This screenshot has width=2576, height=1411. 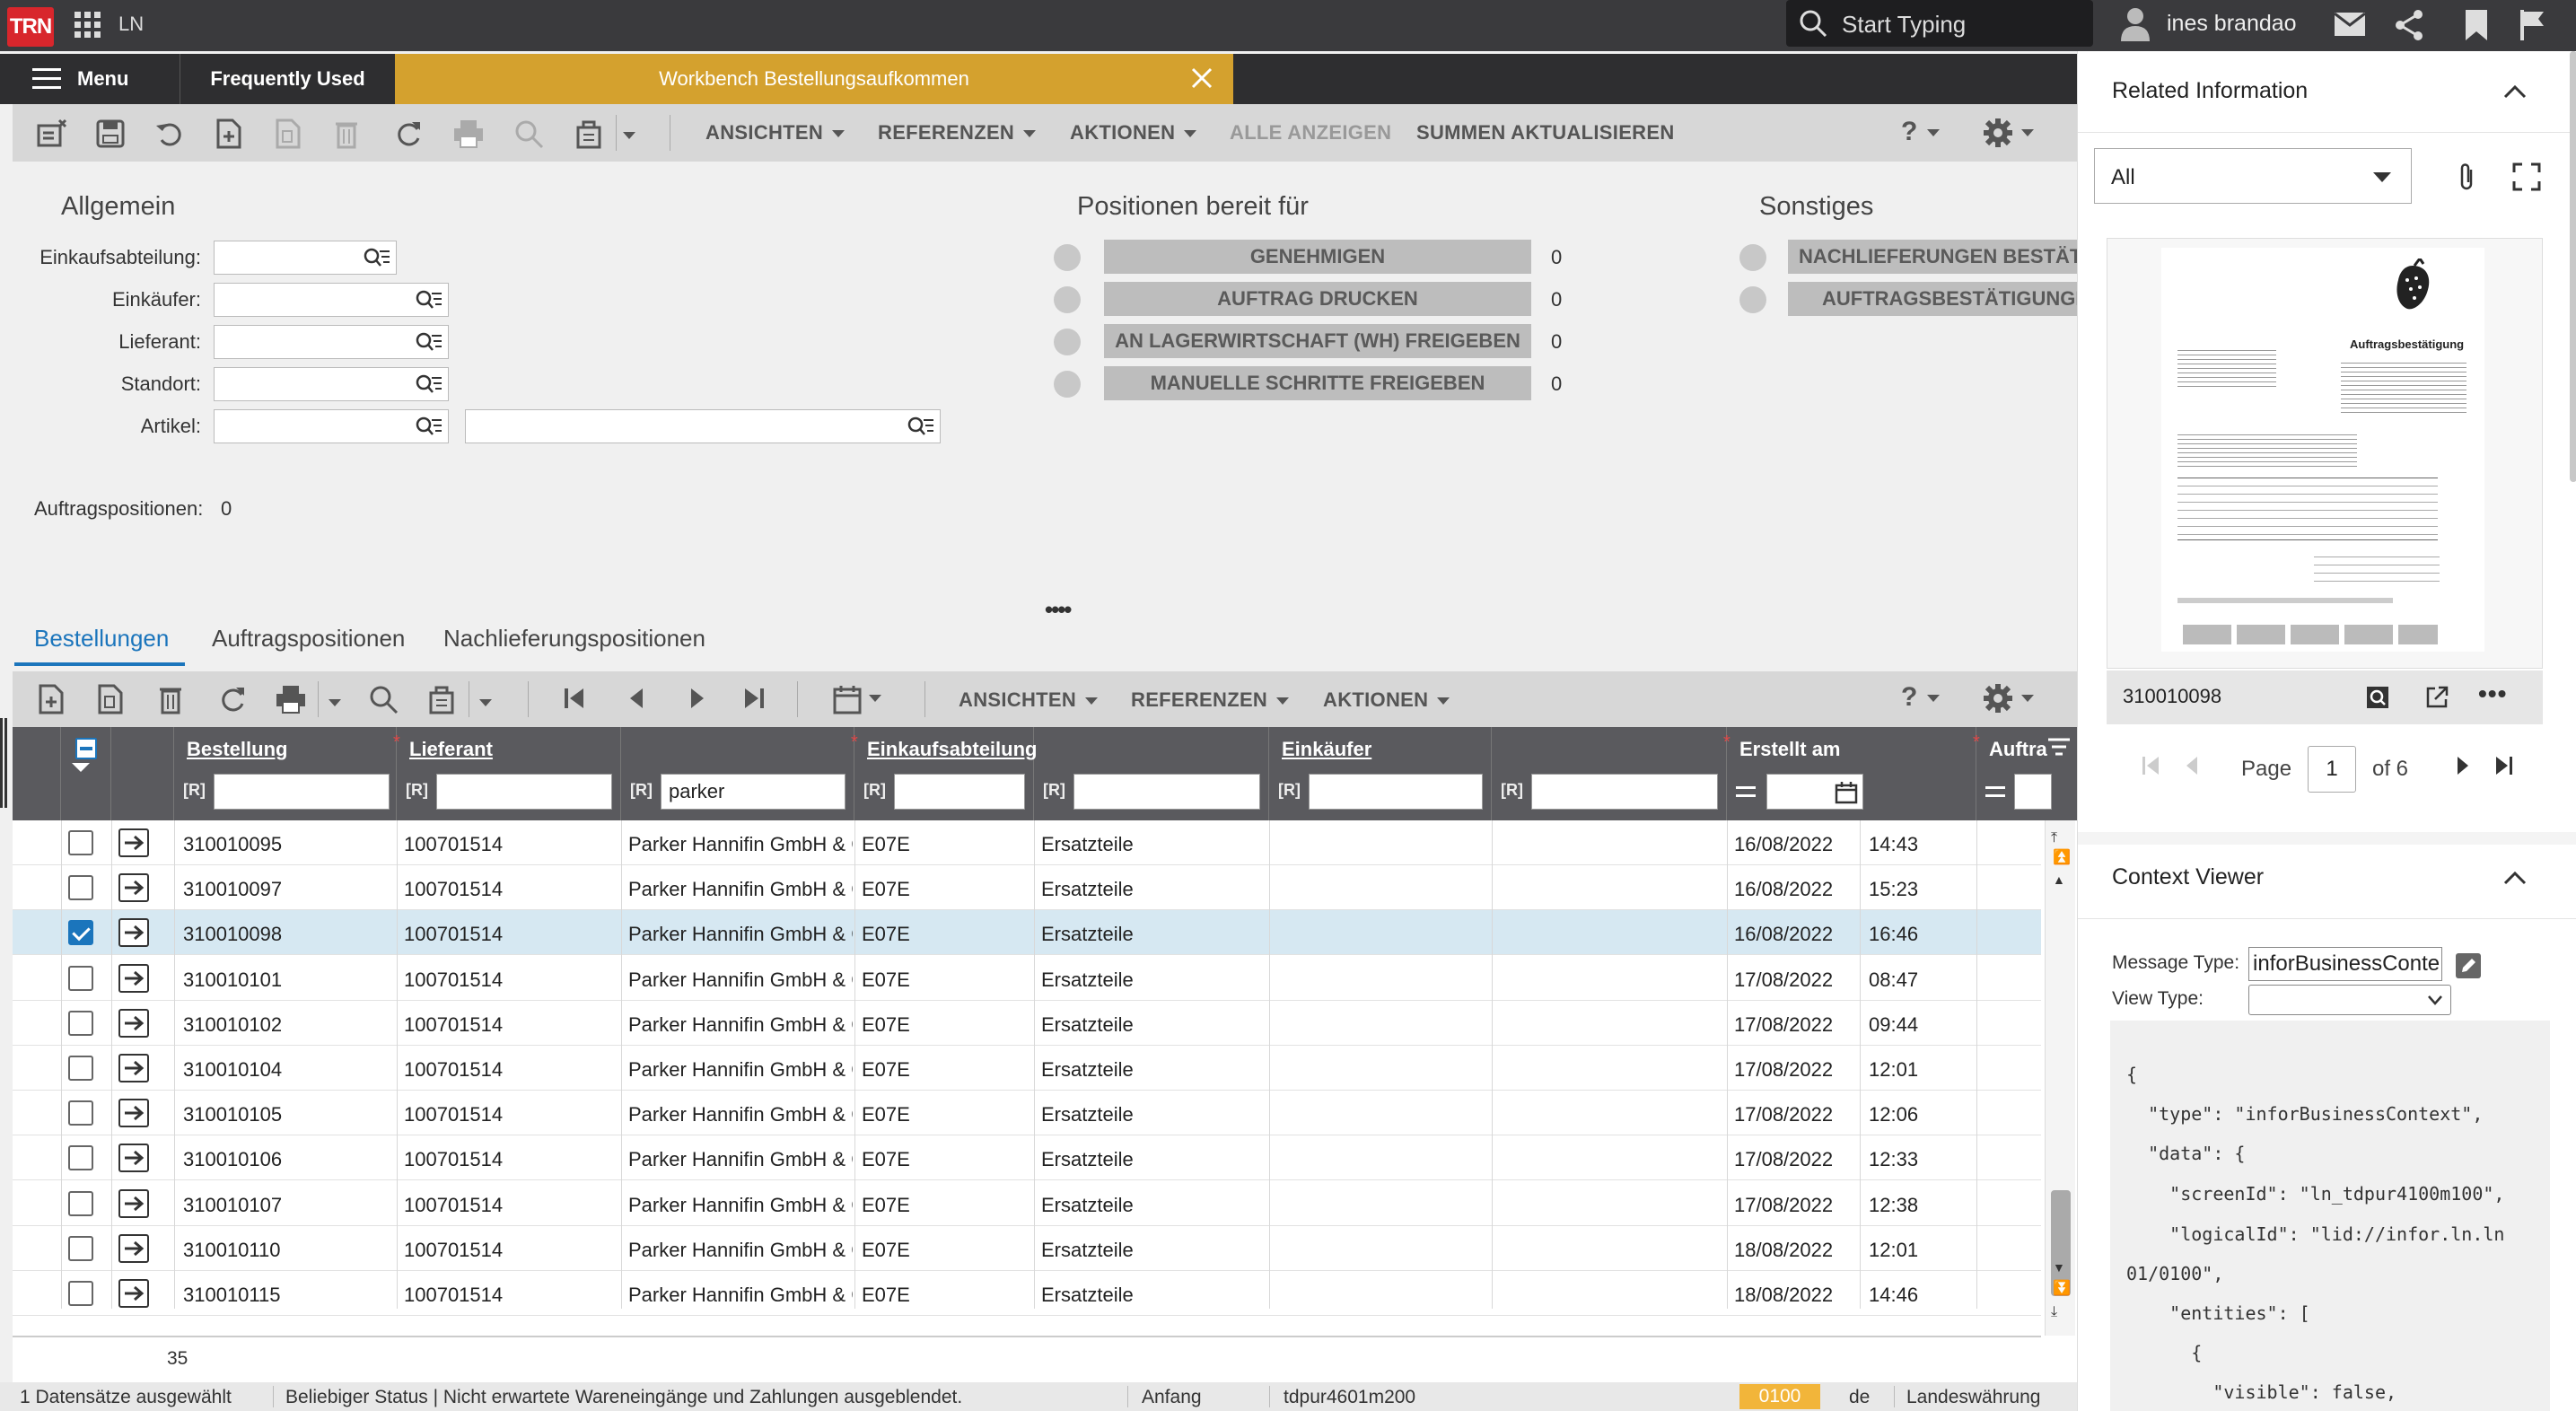 What do you see at coordinates (88, 27) in the screenshot?
I see `app-launcher-icon` at bounding box center [88, 27].